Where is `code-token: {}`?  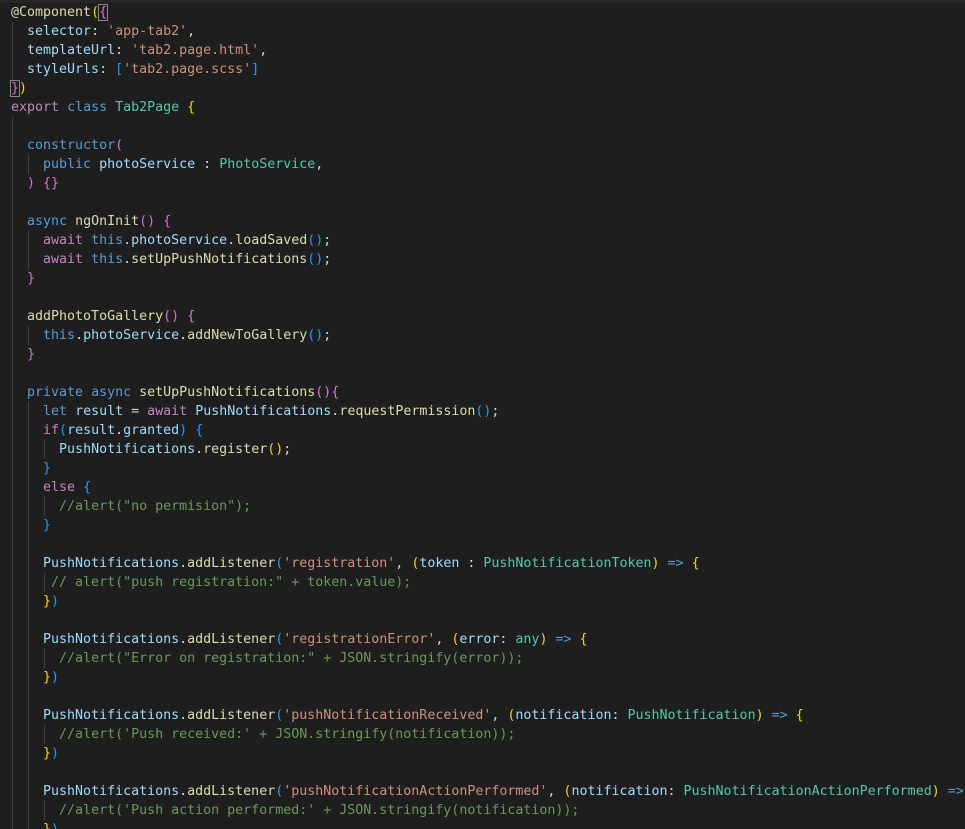 code-token: {} is located at coordinates (51, 183).